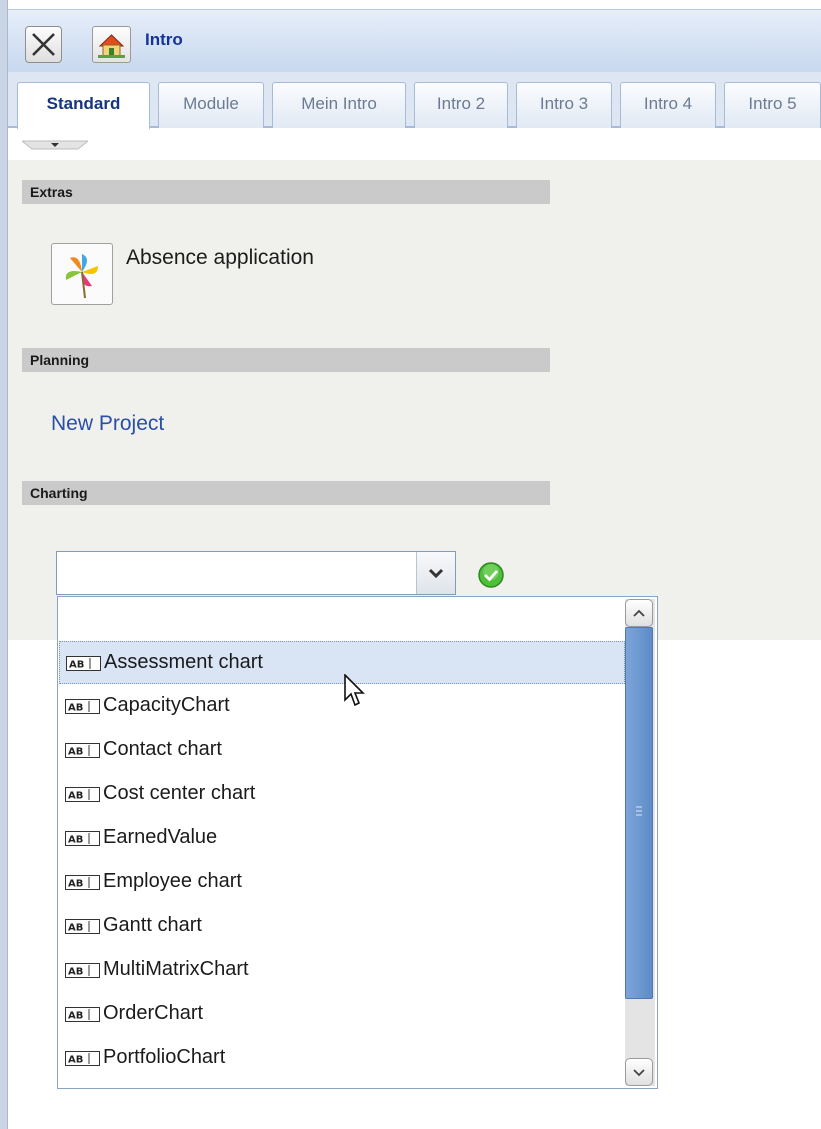 The width and height of the screenshot is (821, 1129). I want to click on new-project-link: New Project, so click(107, 424).